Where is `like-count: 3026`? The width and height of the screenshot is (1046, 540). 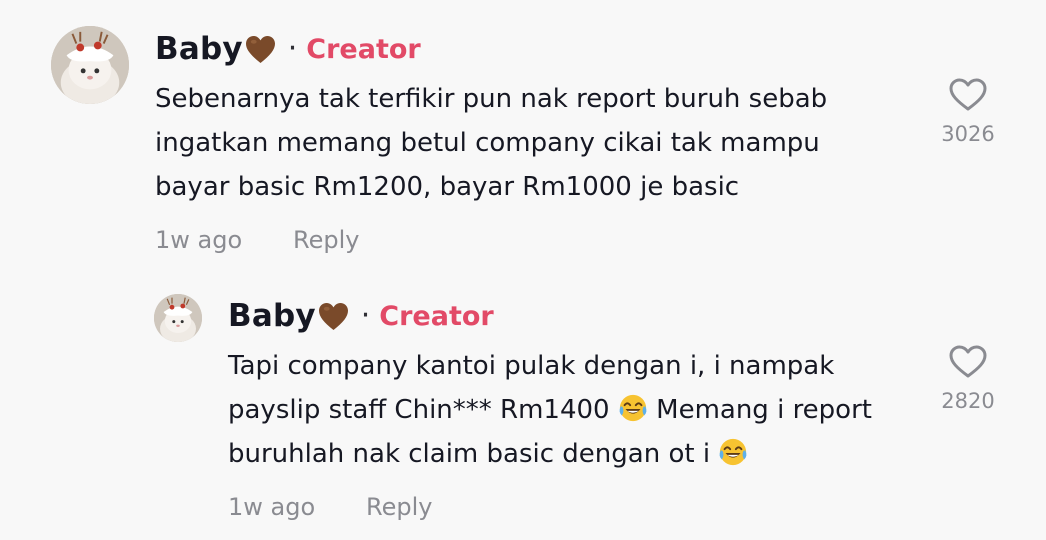 like-count: 3026 is located at coordinates (968, 134).